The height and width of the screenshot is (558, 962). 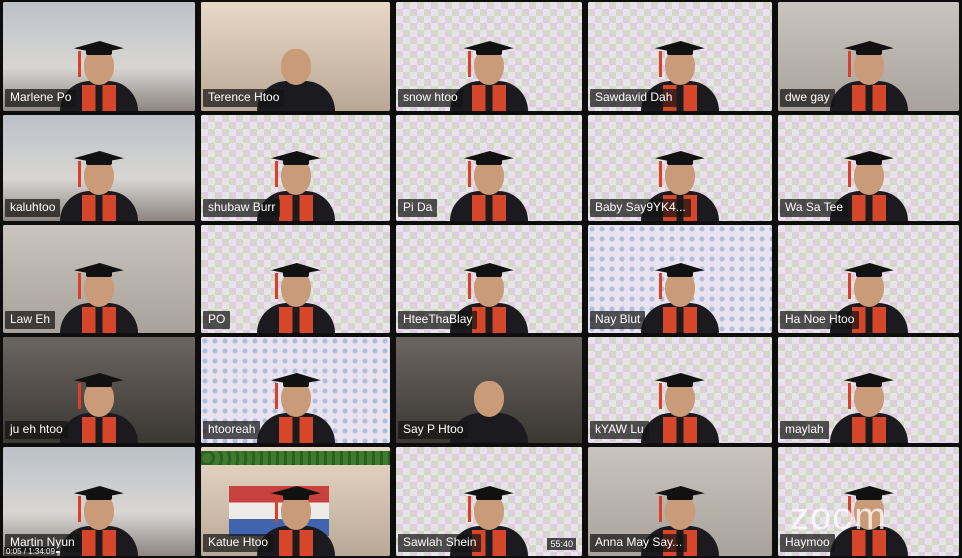 I want to click on garland-decoration, so click(x=295, y=458).